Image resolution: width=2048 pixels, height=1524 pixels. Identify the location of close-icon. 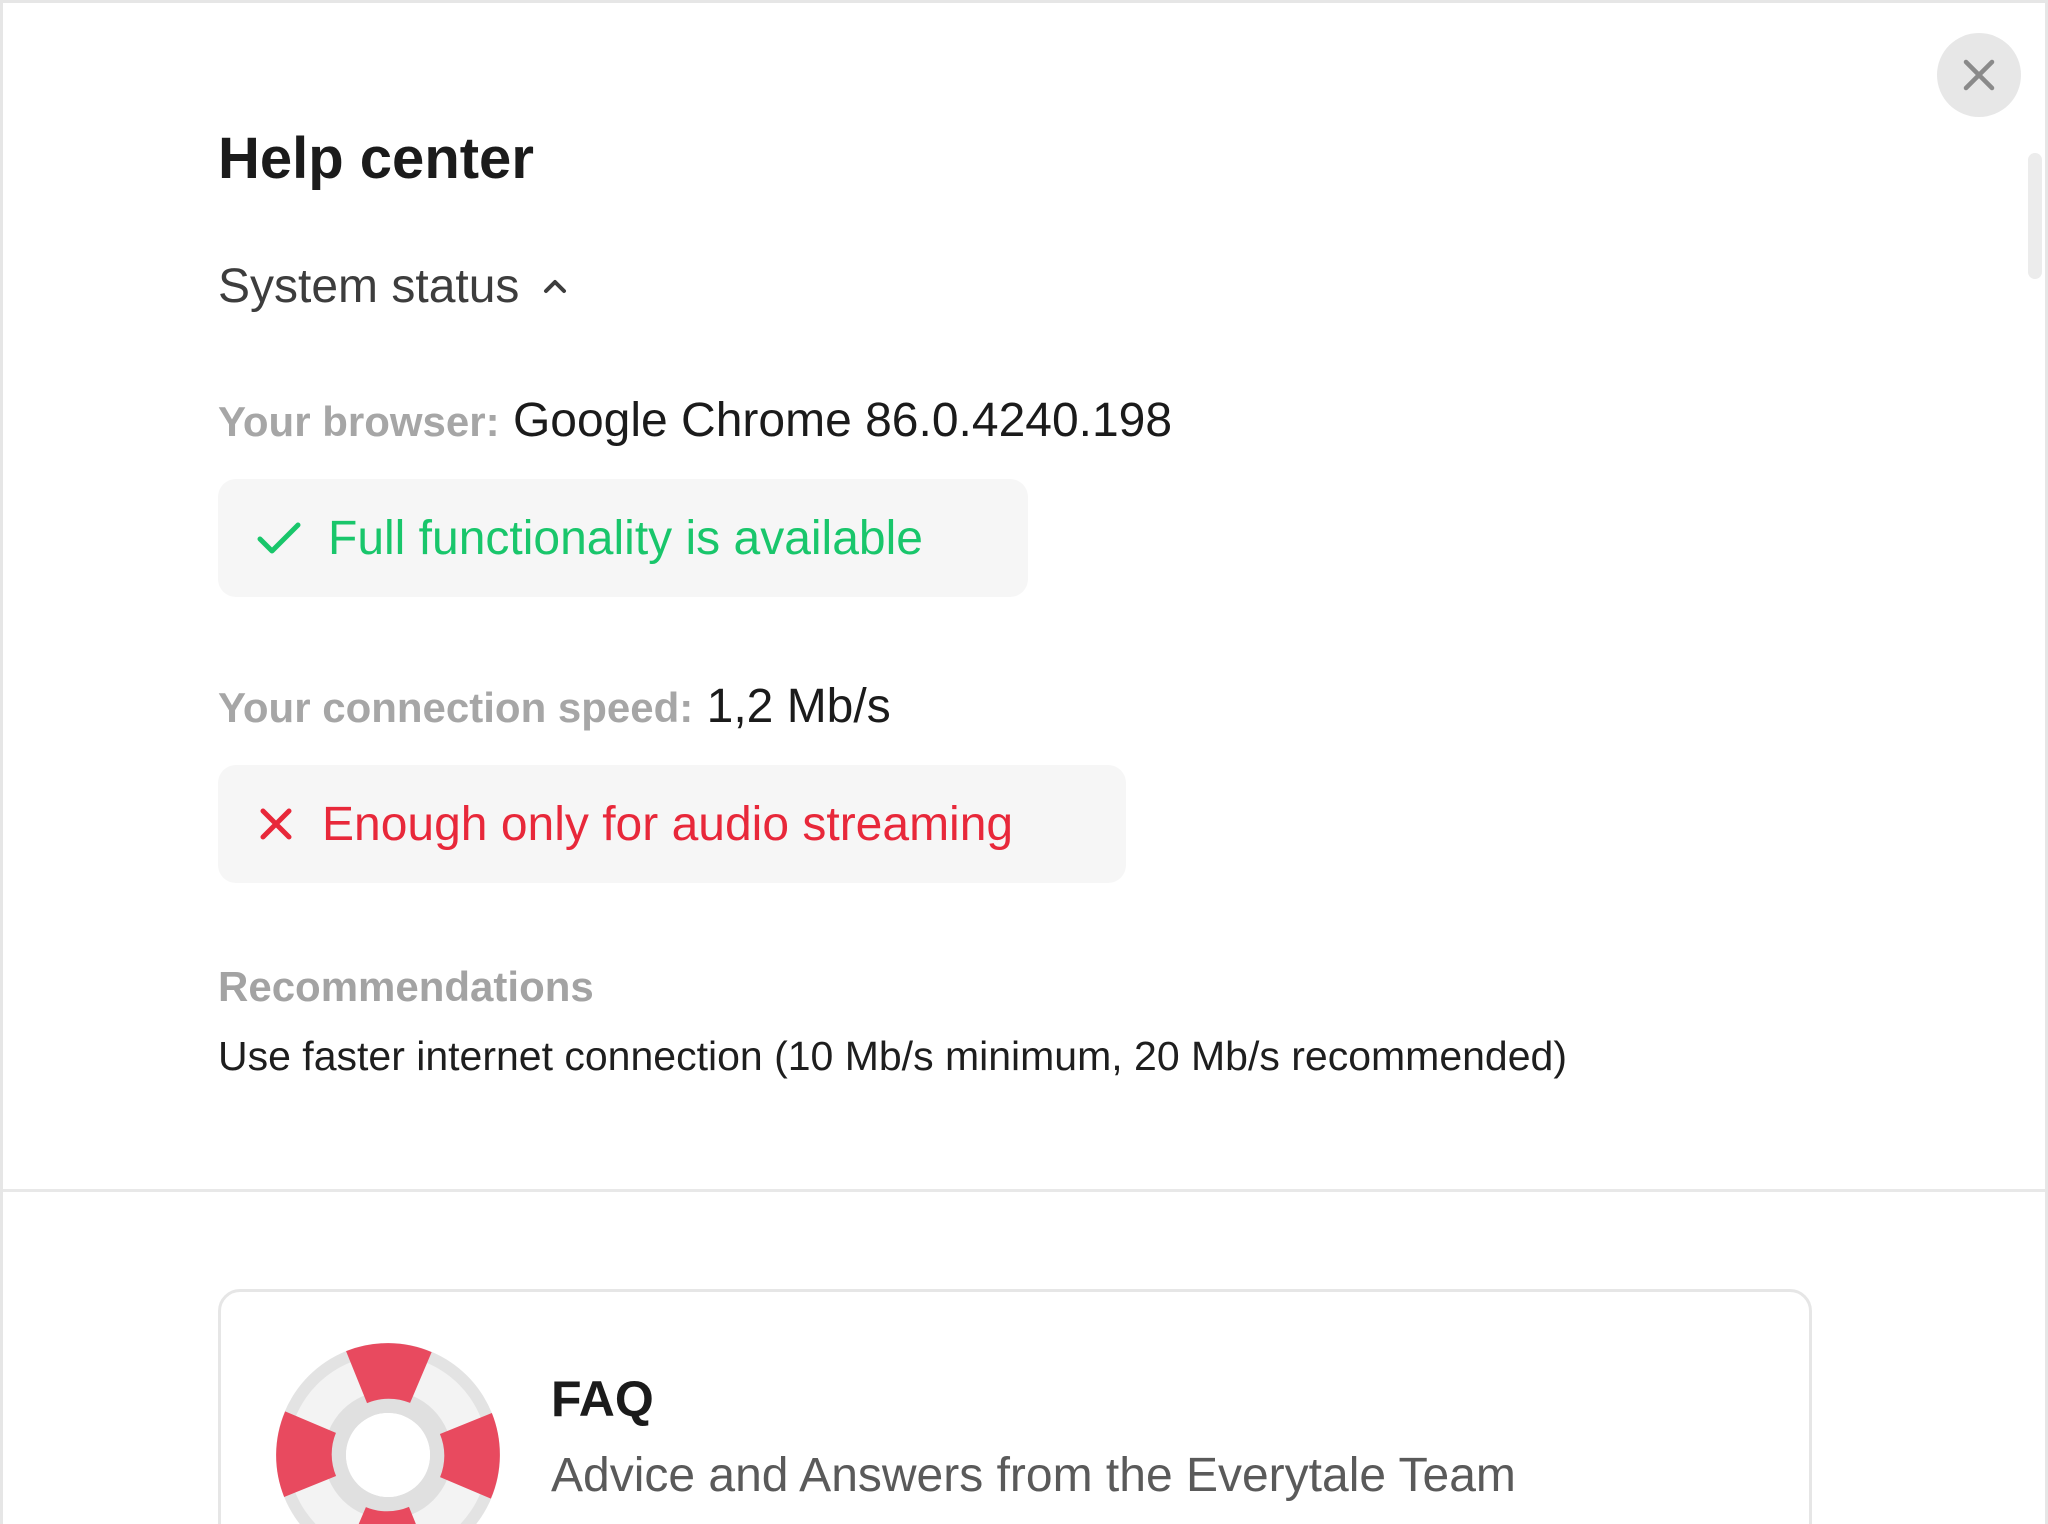
(1979, 75).